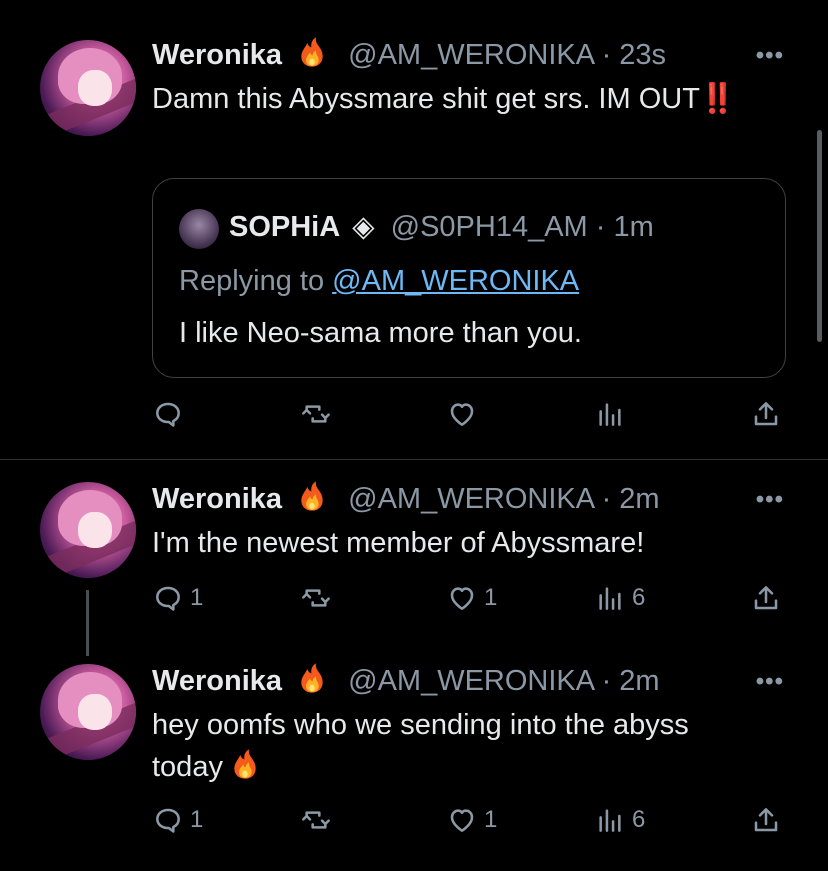 Image resolution: width=828 pixels, height=871 pixels. Describe the element at coordinates (455, 281) in the screenshot. I see `replying-to-mention: @AM_WERONIKA` at that location.